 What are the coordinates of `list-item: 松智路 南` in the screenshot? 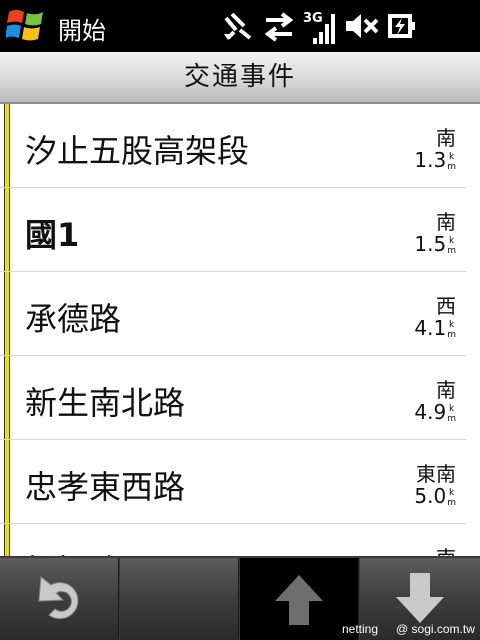 It's located at (233, 540).